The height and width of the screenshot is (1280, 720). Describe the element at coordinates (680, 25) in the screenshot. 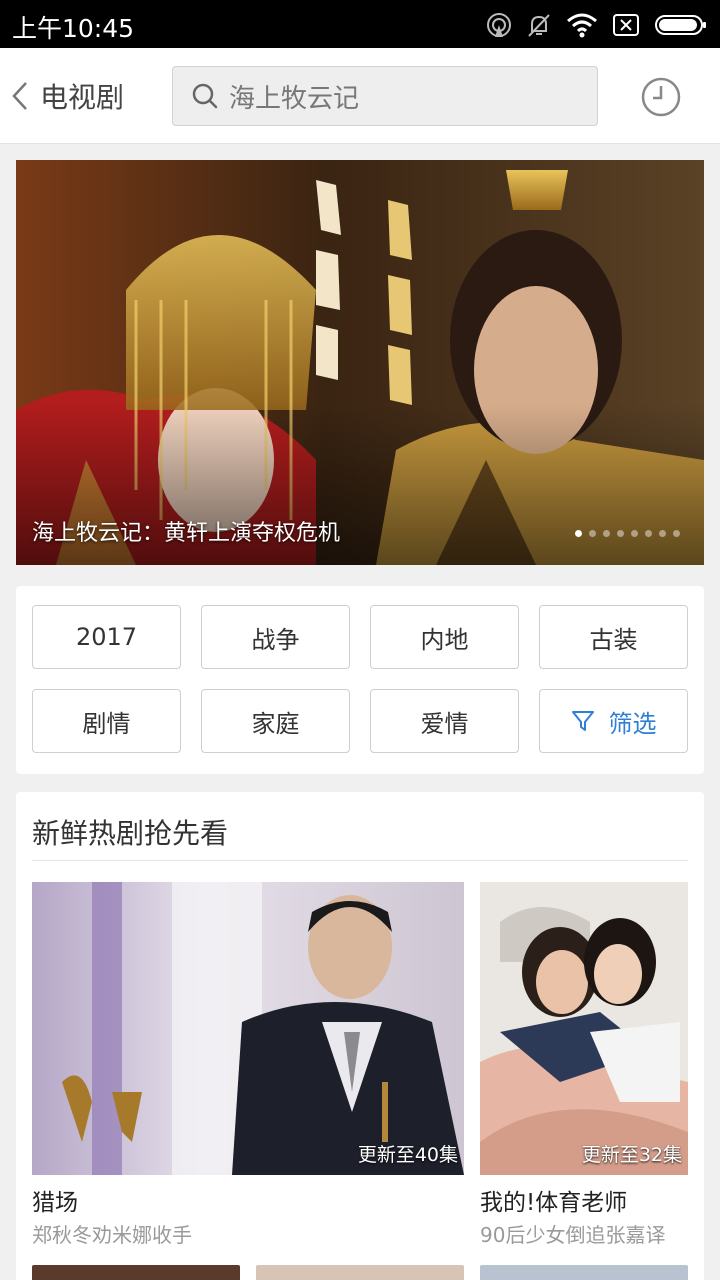

I see `battery-icon` at that location.